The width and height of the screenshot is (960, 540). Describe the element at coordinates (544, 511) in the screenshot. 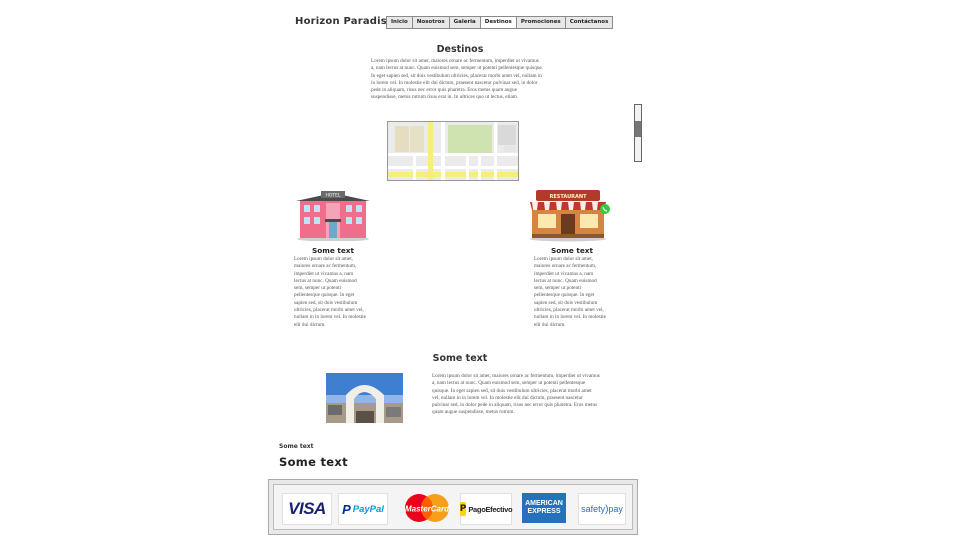

I see `amex-text-bottom: EXPRESS` at that location.